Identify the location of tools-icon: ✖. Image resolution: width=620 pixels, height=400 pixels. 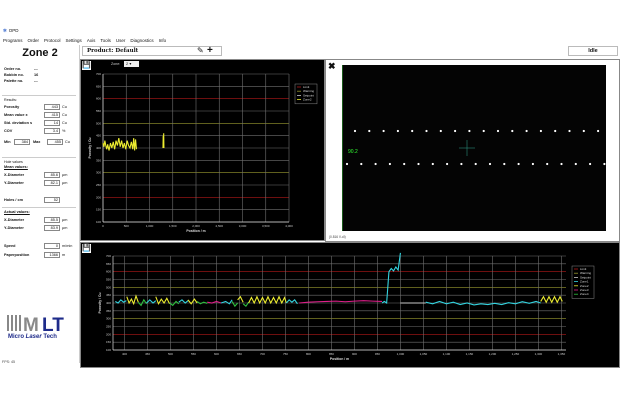
(332, 66).